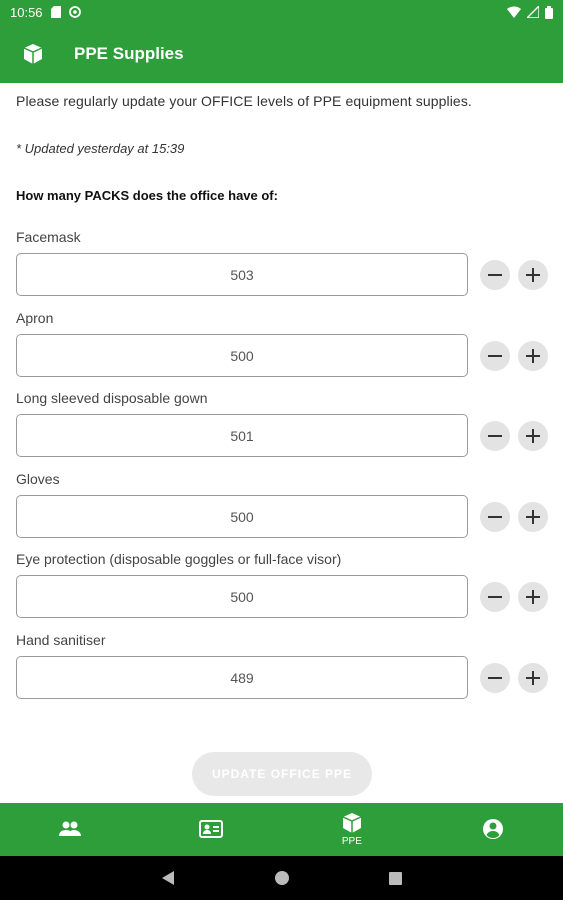  What do you see at coordinates (168, 878) in the screenshot?
I see `back-icon` at bounding box center [168, 878].